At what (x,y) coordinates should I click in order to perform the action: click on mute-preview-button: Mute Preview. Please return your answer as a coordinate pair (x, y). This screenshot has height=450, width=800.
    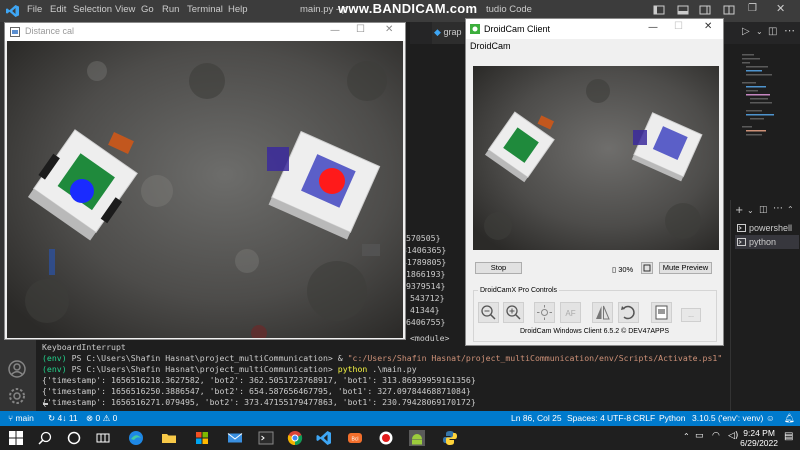
    Looking at the image, I should click on (685, 268).